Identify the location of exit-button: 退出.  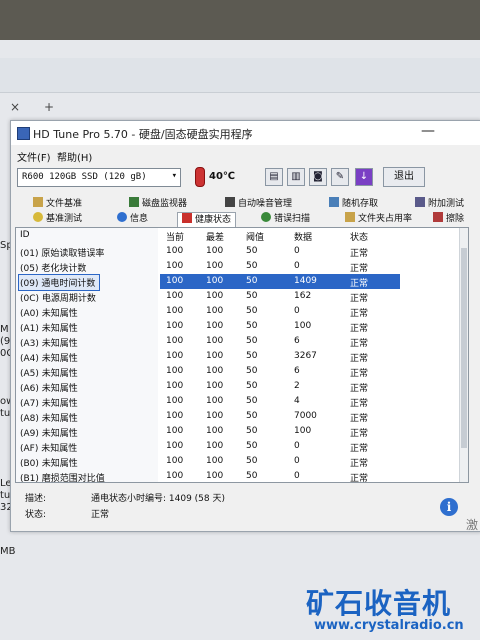
(404, 177).